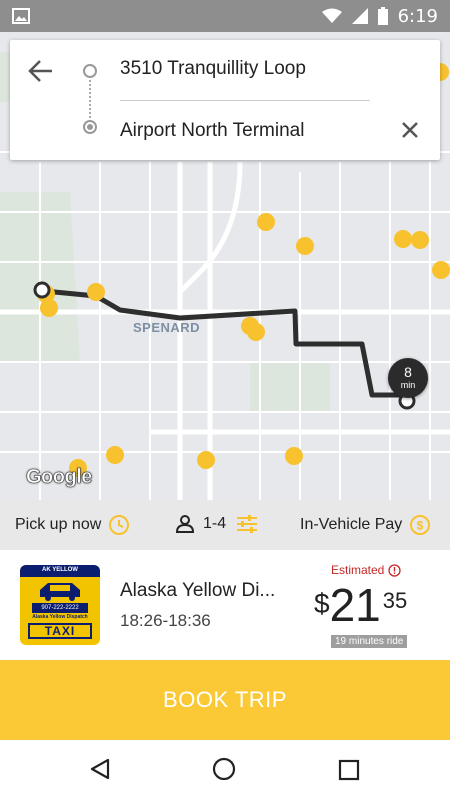 Image resolution: width=450 pixels, height=800 pixels. Describe the element at coordinates (382, 16) in the screenshot. I see `battery-icon` at that location.